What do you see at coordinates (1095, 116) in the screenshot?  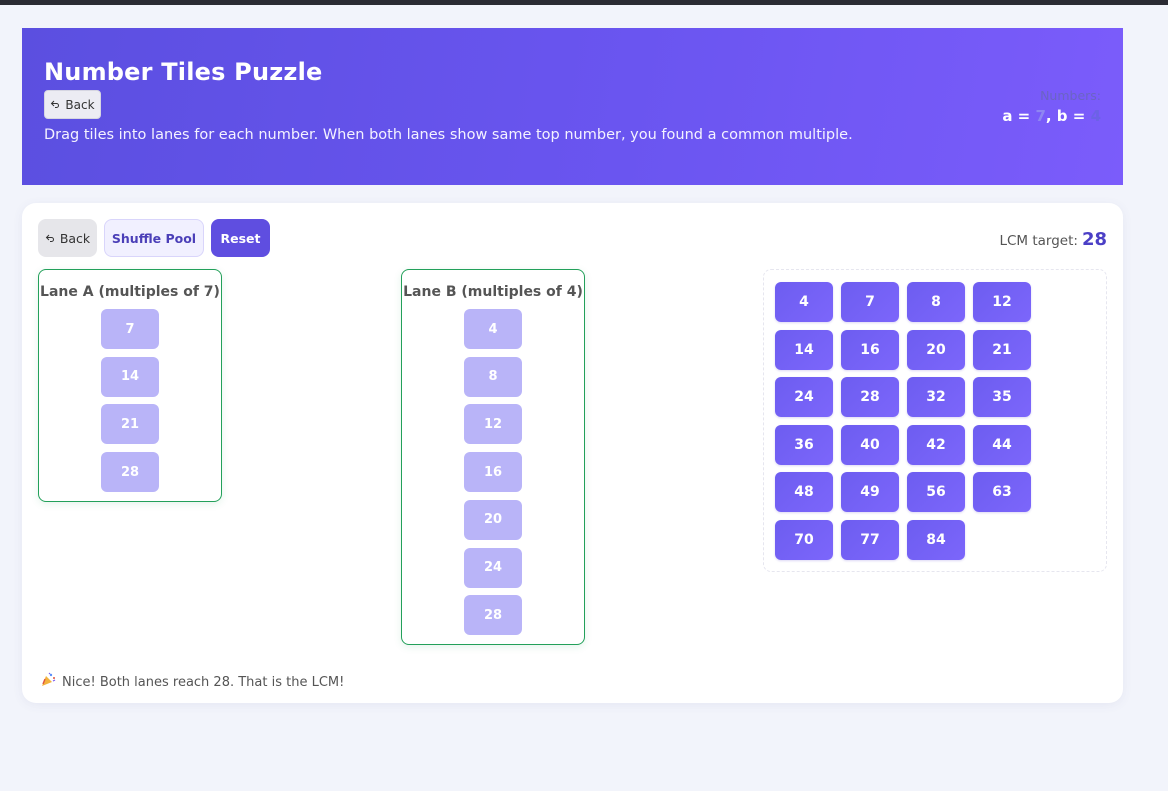 I see `b-value: 4` at bounding box center [1095, 116].